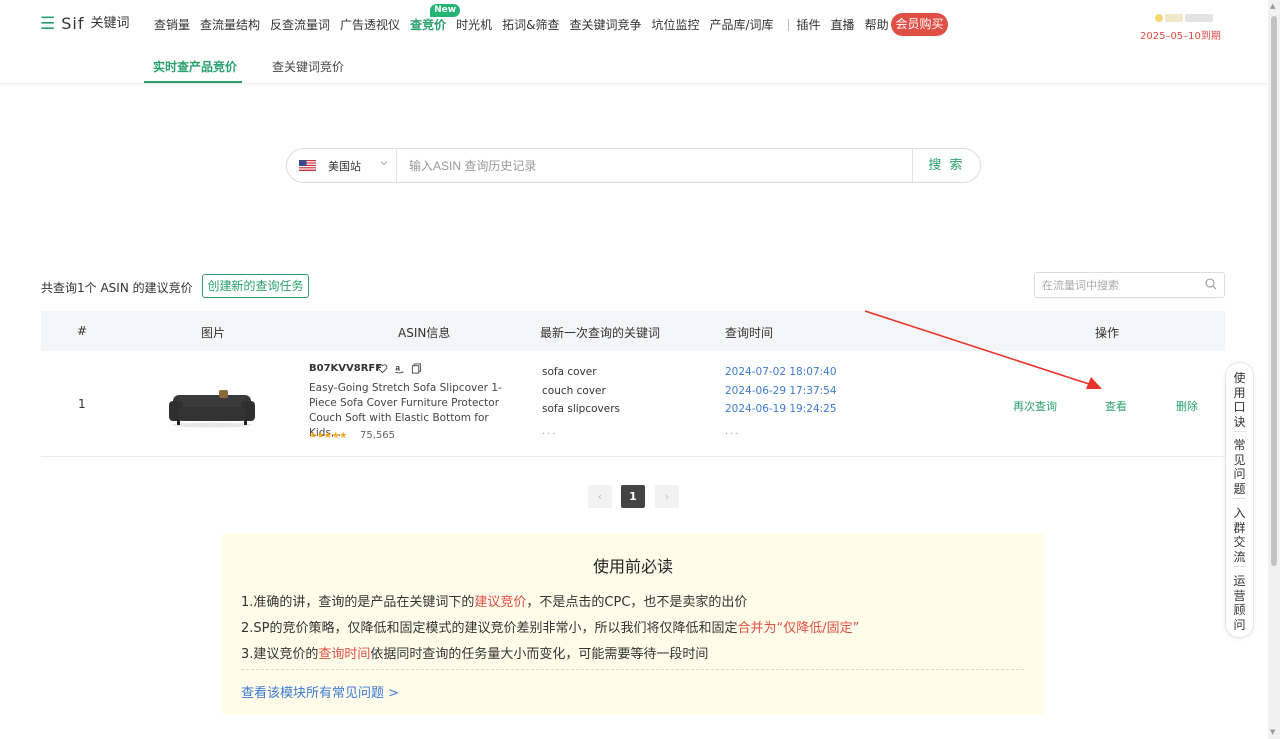  What do you see at coordinates (1239, 581) in the screenshot?
I see `tool-label-char: 运` at bounding box center [1239, 581].